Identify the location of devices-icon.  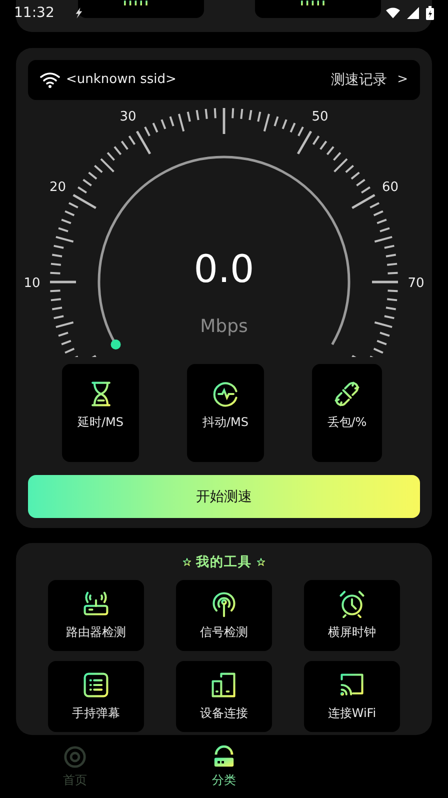
(224, 685).